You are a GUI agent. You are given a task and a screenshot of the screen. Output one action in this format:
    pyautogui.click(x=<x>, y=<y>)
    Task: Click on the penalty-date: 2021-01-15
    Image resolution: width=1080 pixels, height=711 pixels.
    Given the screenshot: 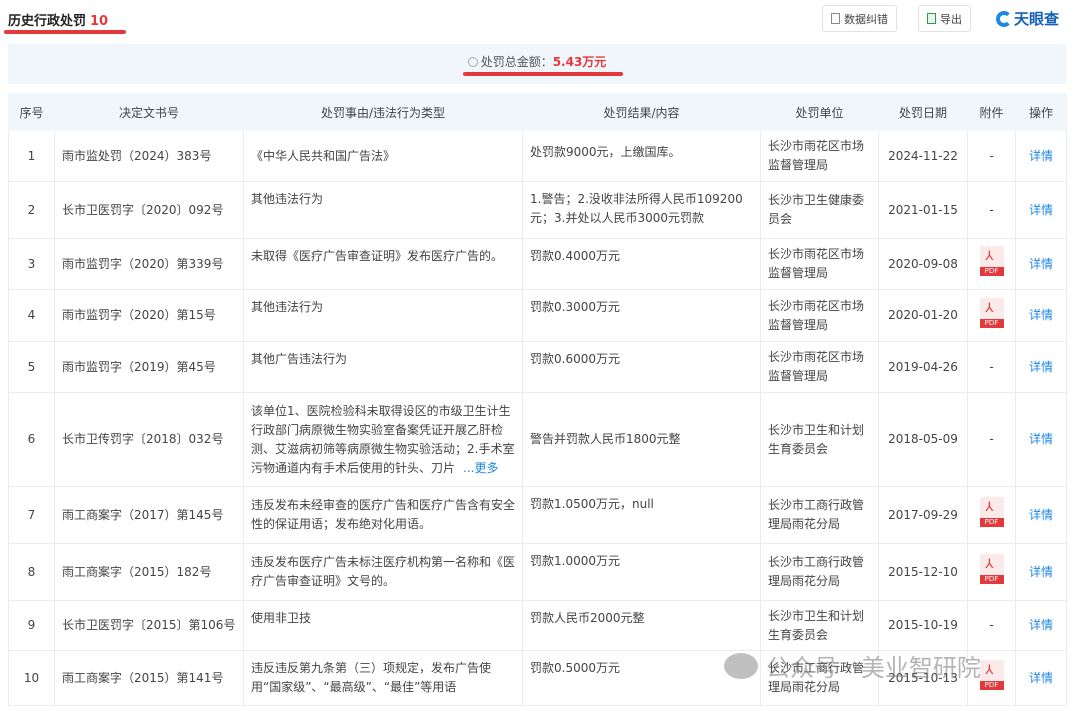 What is the action you would take?
    pyautogui.click(x=923, y=210)
    